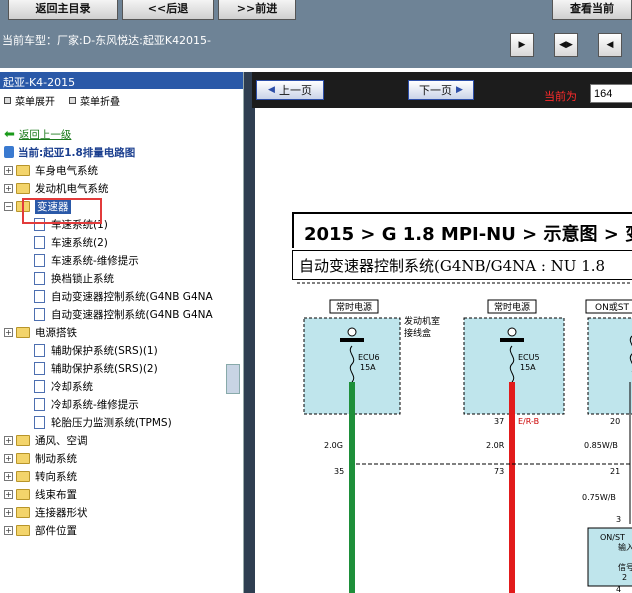  I want to click on tree-item: + 发动机电气系统, so click(56, 188).